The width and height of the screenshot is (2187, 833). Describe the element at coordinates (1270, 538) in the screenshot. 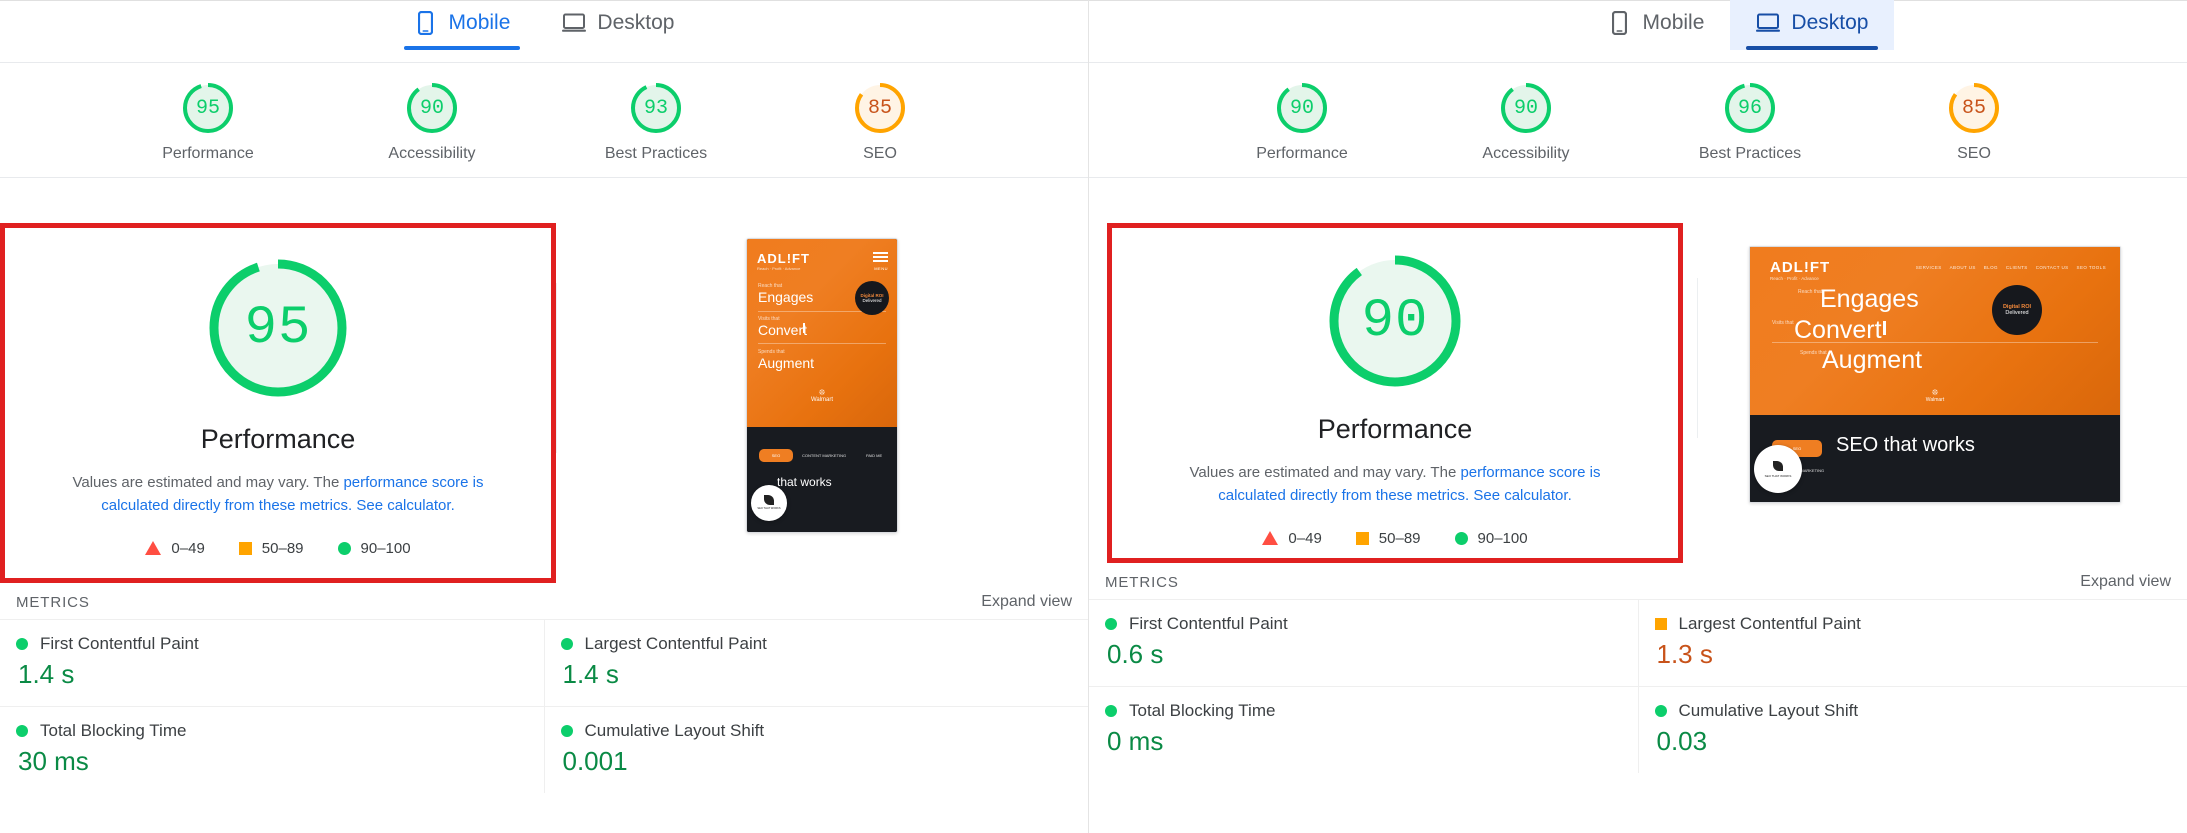

I see `triangle-icon` at that location.